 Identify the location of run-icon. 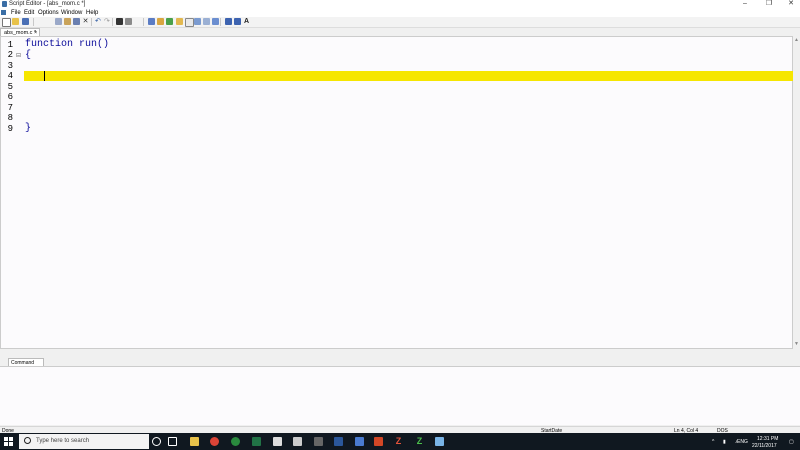
(169, 21).